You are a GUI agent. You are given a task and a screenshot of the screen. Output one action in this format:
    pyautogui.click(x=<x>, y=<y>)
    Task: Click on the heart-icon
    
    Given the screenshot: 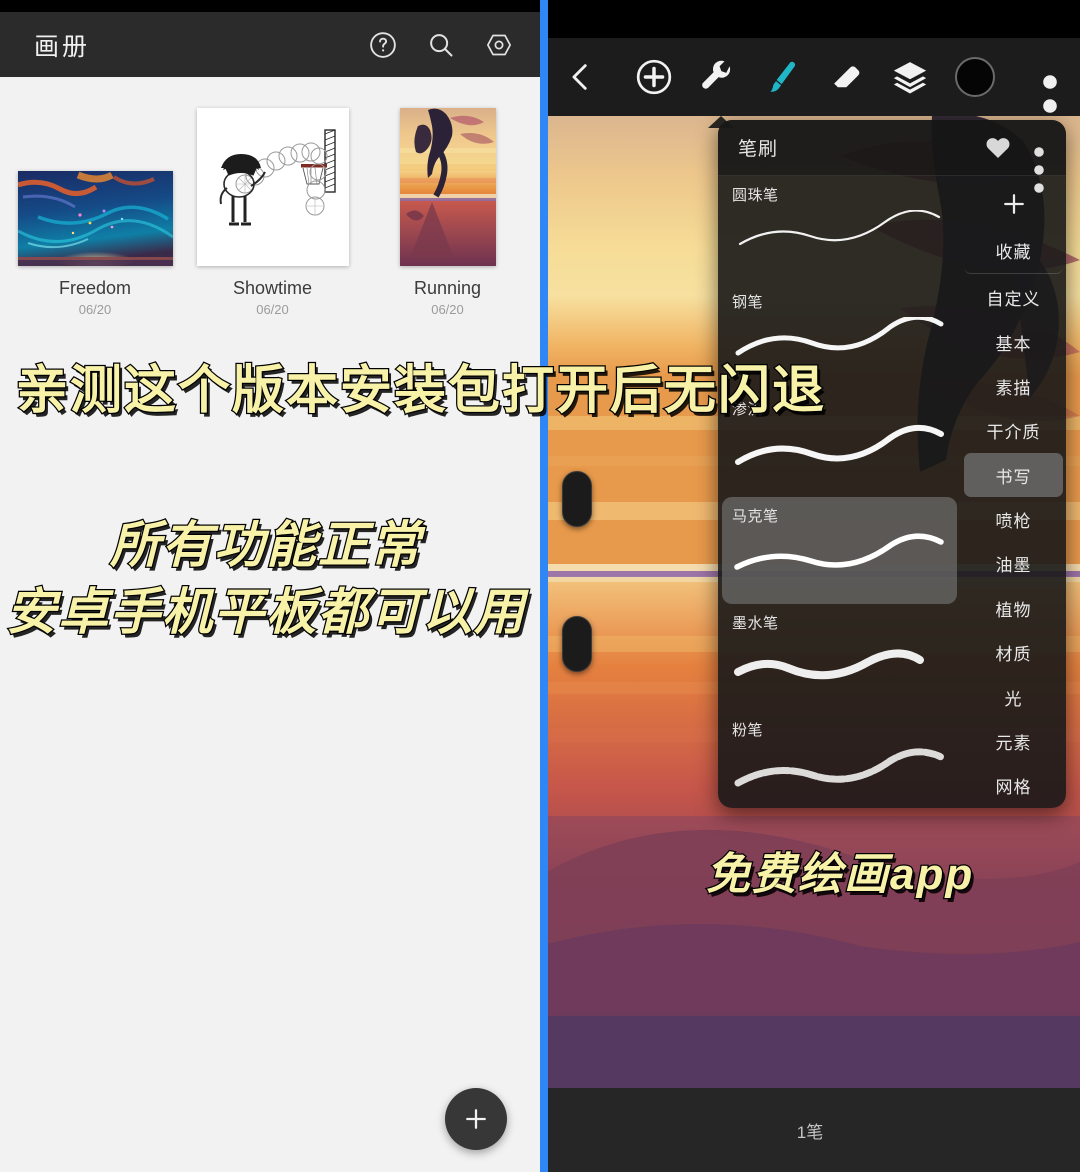 What is the action you would take?
    pyautogui.click(x=998, y=148)
    